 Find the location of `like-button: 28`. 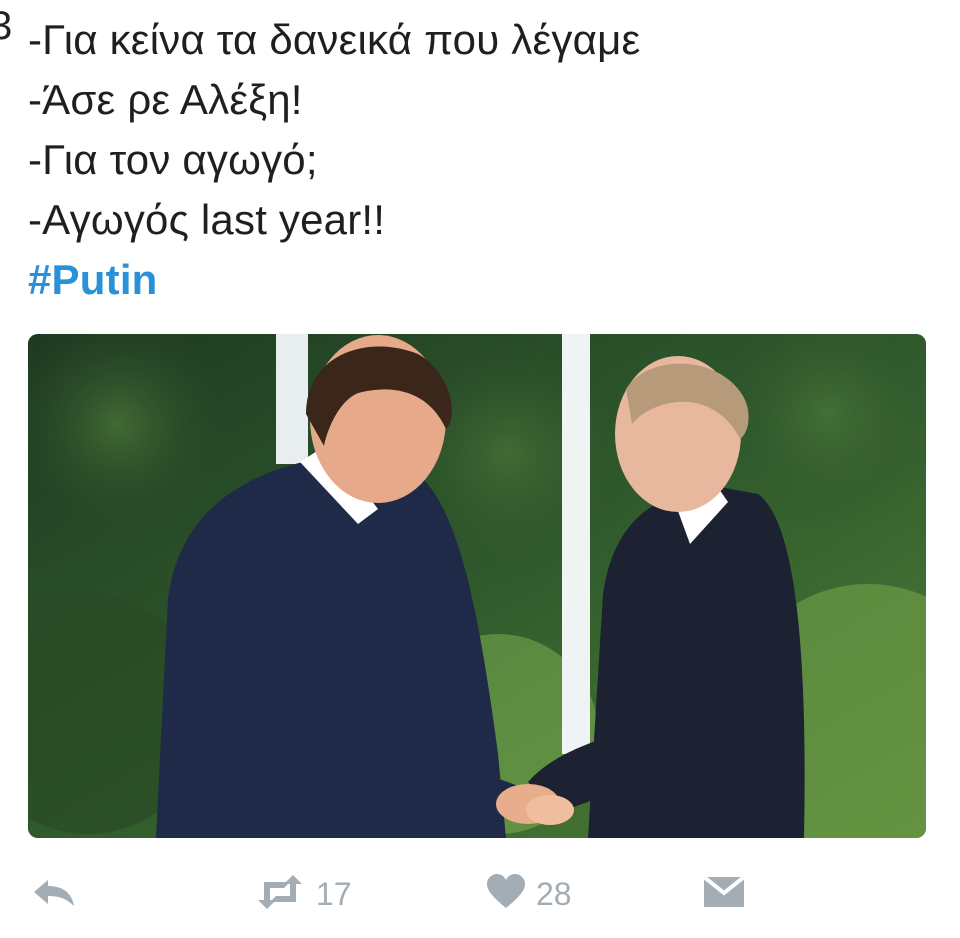

like-button: 28 is located at coordinates (529, 894).